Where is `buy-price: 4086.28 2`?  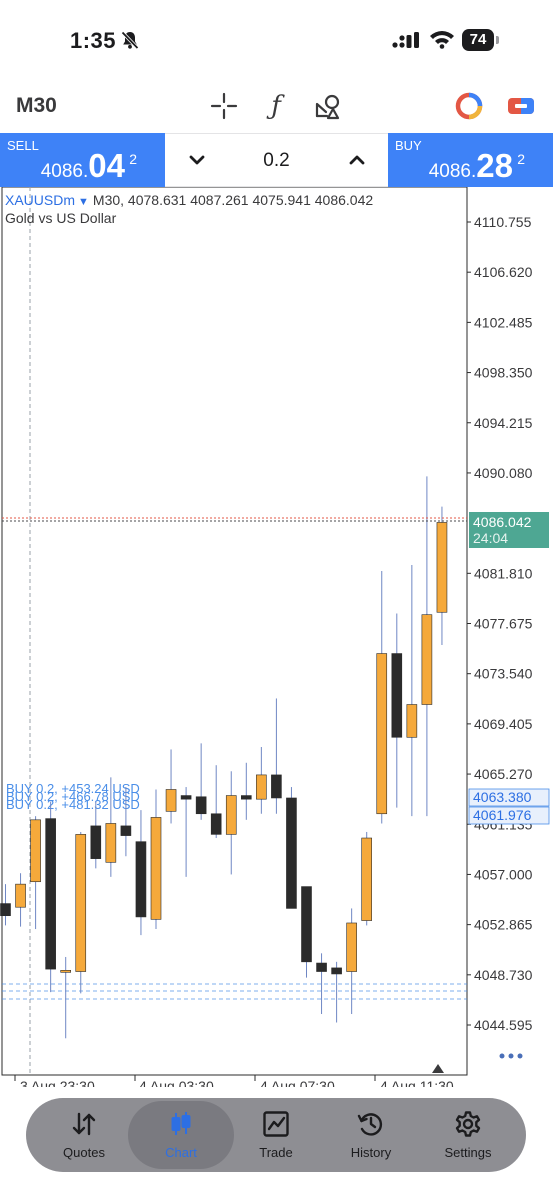 buy-price: 4086.28 2 is located at coordinates (476, 165).